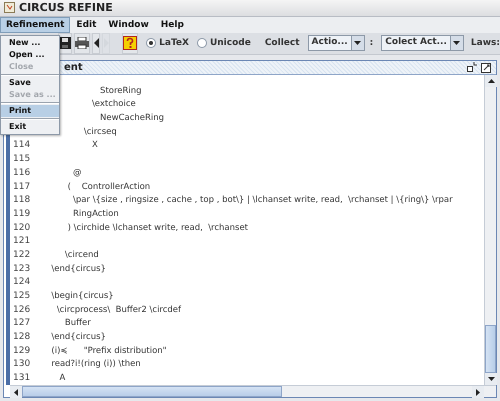  What do you see at coordinates (81, 255) in the screenshot?
I see `code-line: \circend` at bounding box center [81, 255].